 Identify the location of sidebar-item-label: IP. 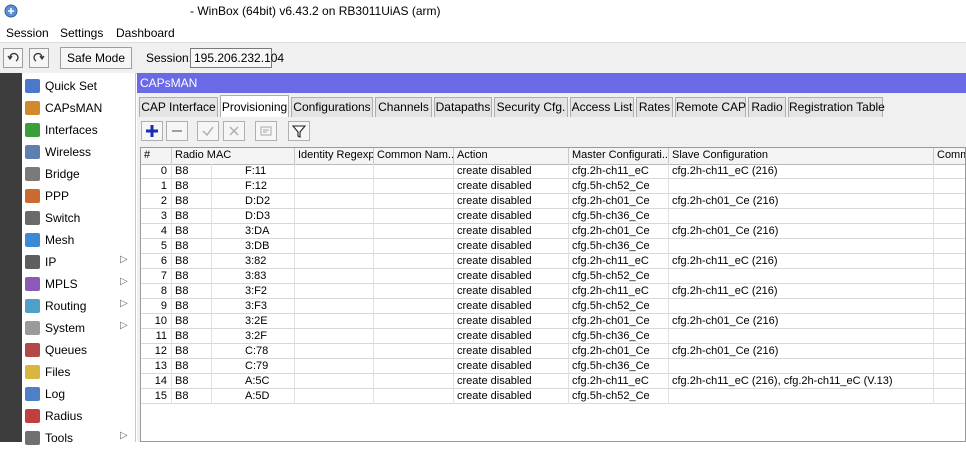
(51, 262).